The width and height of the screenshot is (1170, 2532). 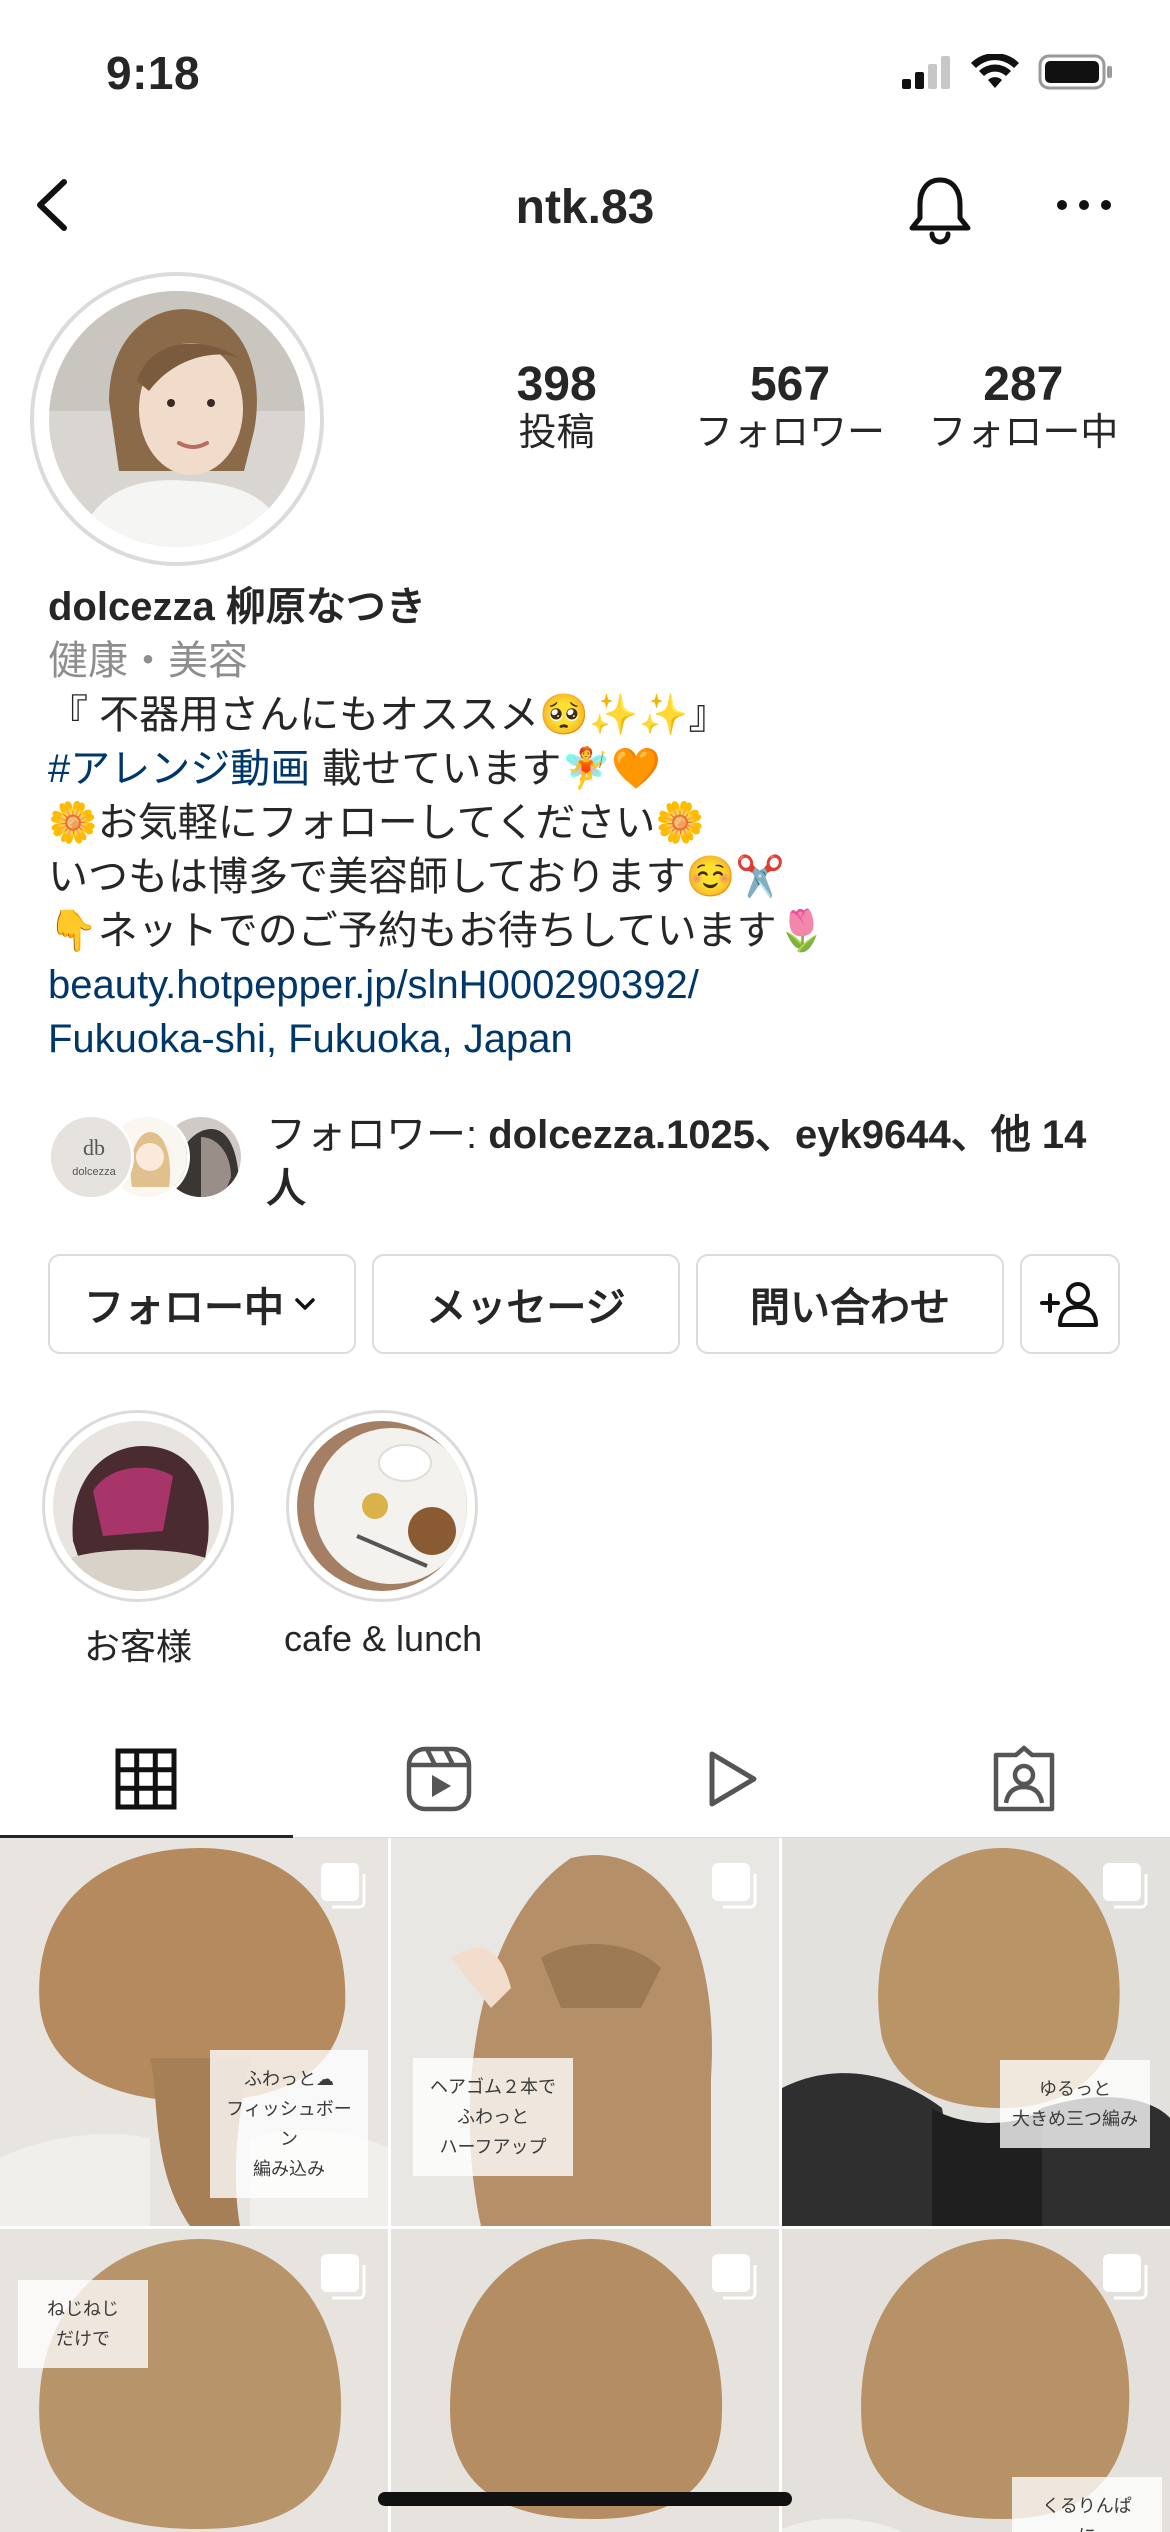 I want to click on message-button-label: メッセージ, so click(x=526, y=1308).